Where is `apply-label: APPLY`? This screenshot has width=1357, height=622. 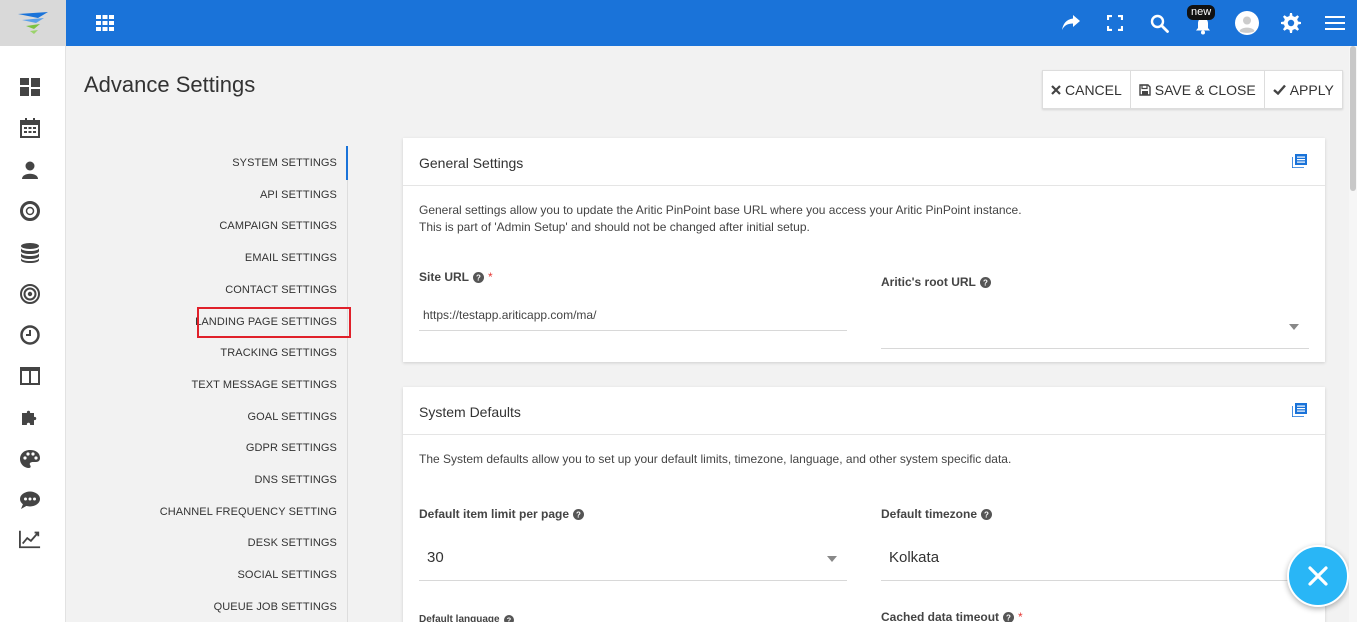 apply-label: APPLY is located at coordinates (1311, 89).